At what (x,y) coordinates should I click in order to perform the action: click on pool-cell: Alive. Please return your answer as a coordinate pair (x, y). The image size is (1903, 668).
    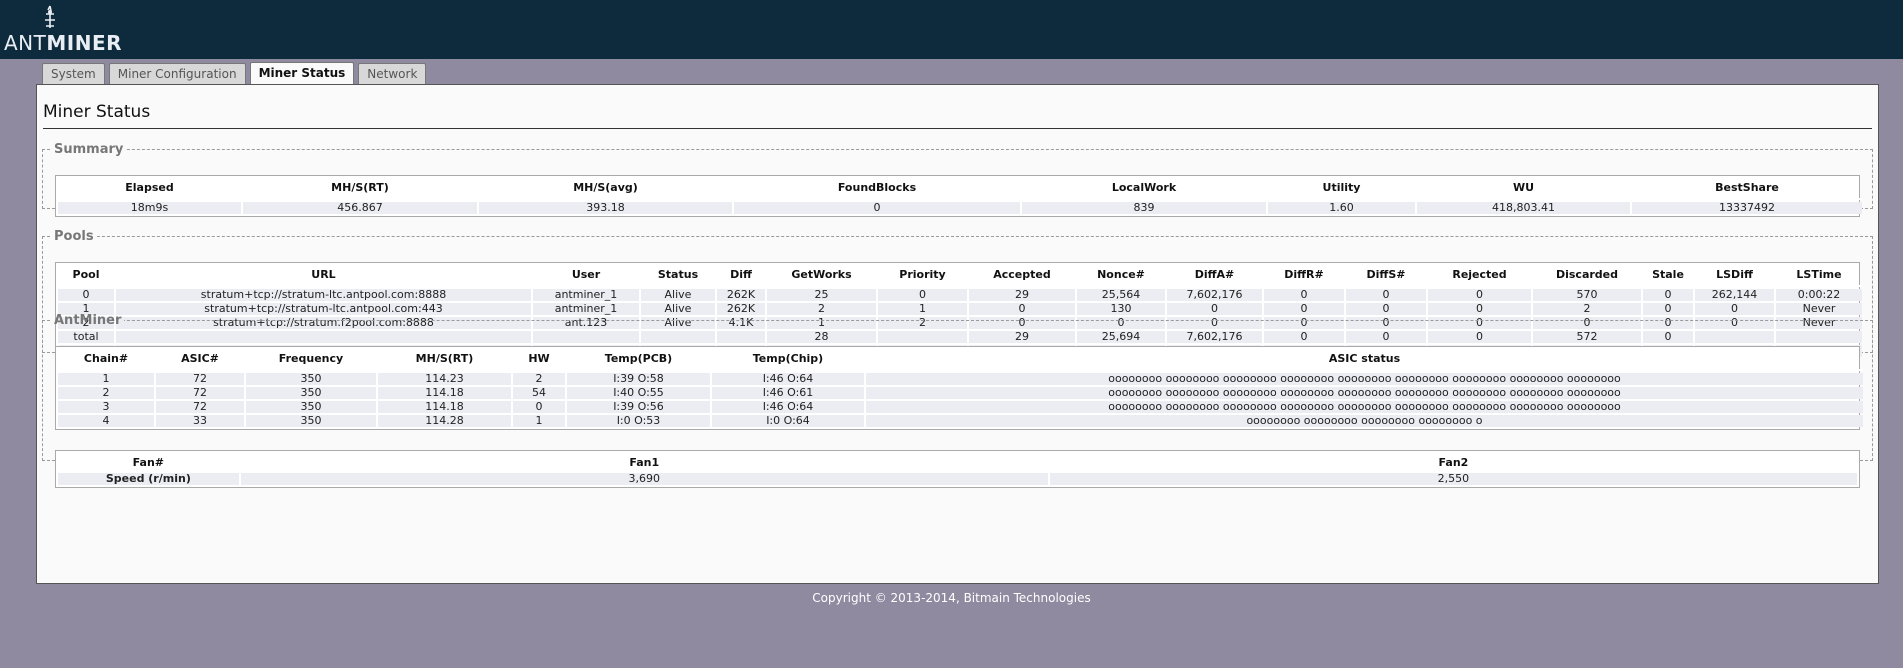
    Looking at the image, I should click on (678, 295).